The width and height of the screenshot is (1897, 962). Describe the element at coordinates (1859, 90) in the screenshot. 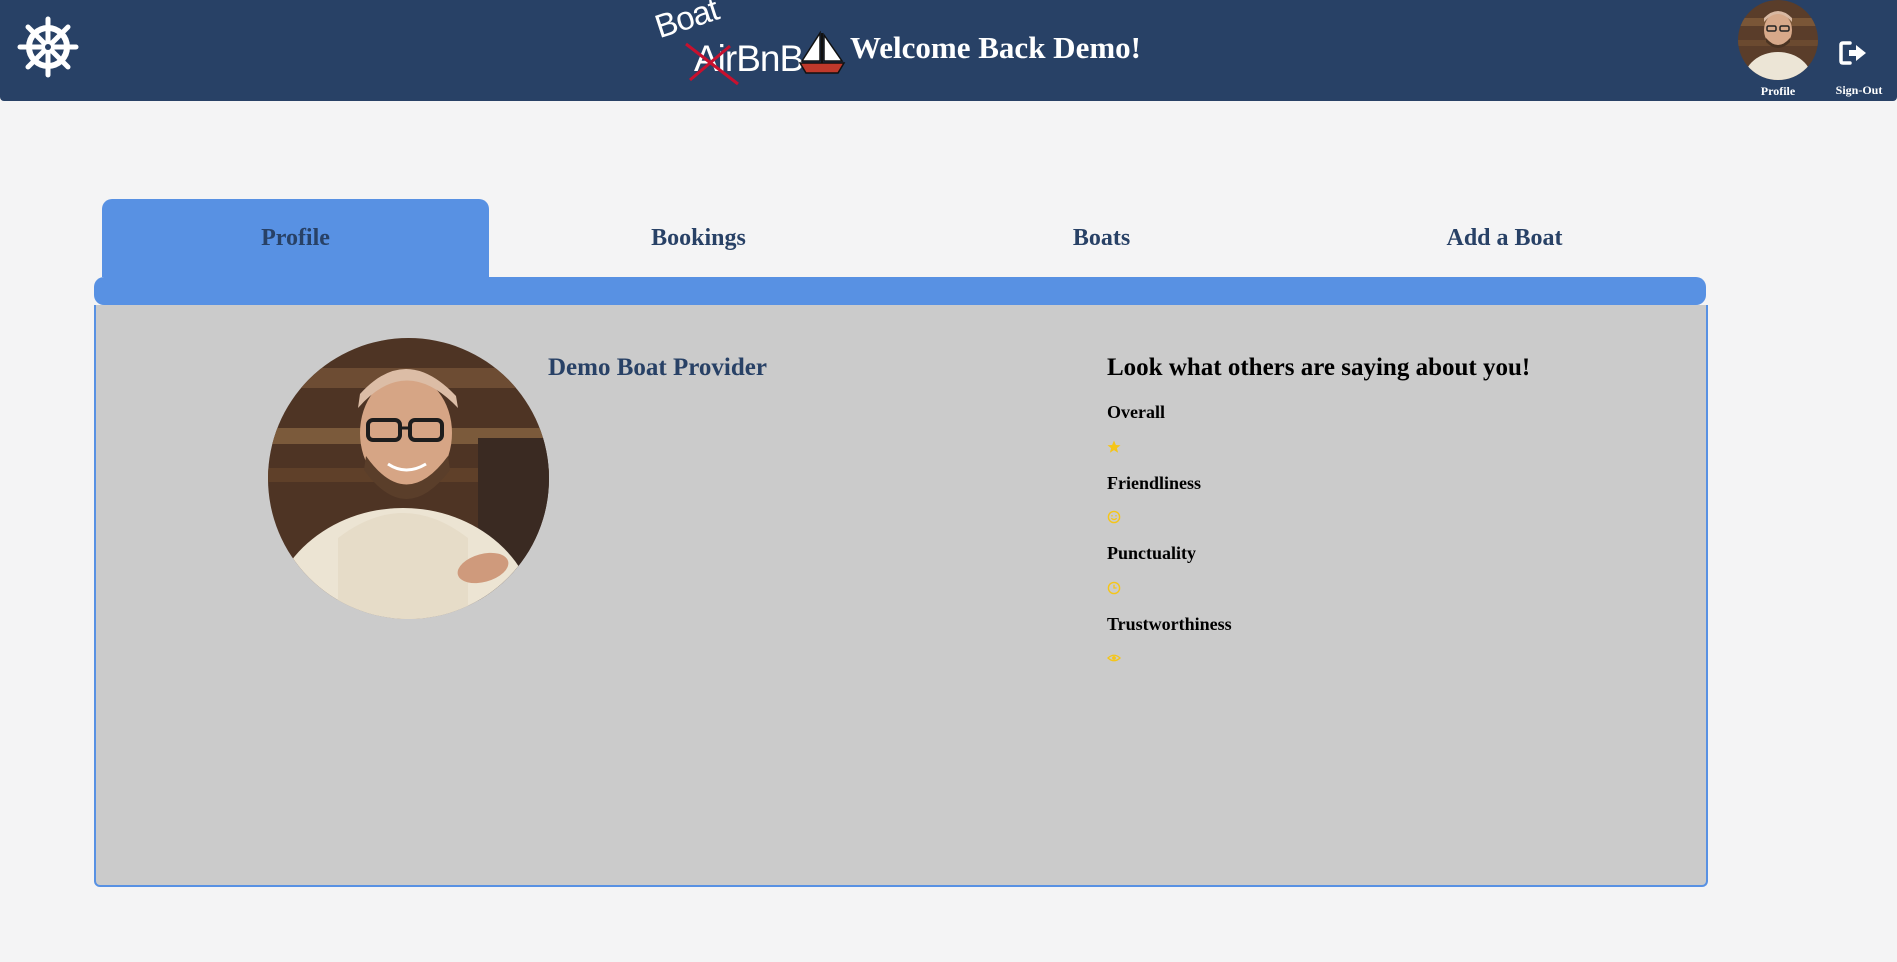

I see `sign-out-label: Sign-Out` at that location.